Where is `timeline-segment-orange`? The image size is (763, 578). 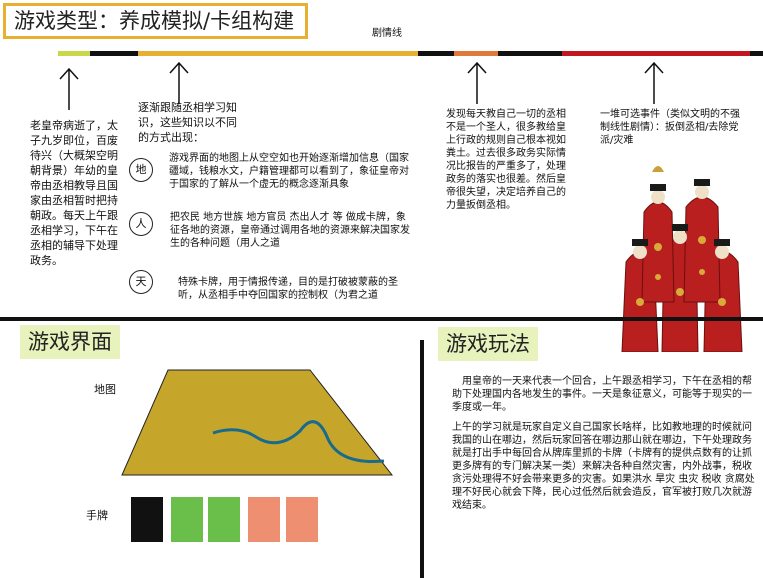 timeline-segment-orange is located at coordinates (476, 53).